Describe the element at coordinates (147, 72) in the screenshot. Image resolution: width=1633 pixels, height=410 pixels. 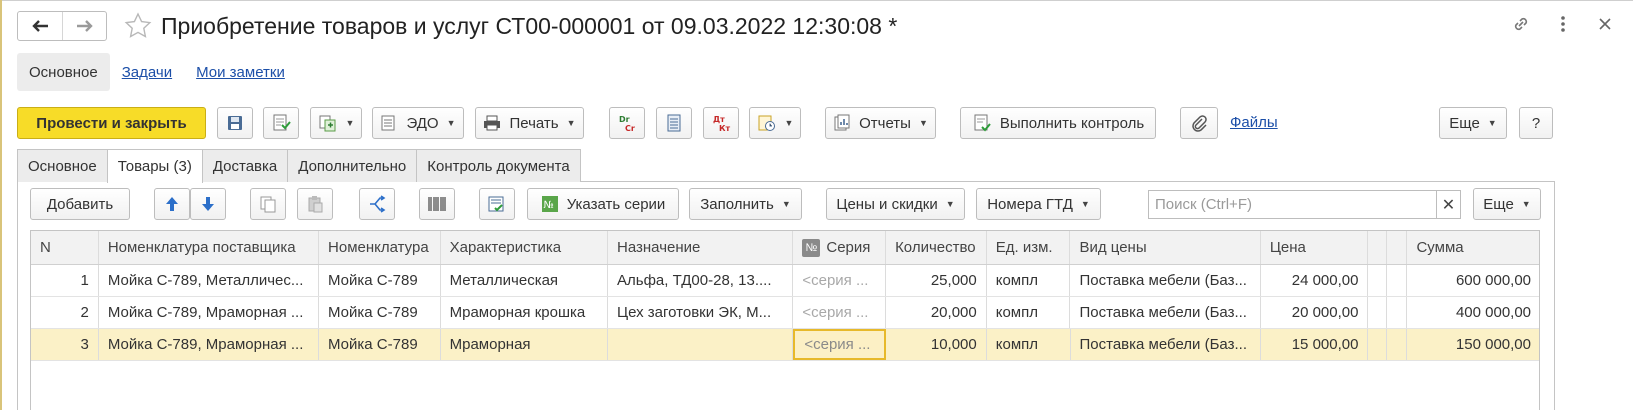
I see `section-tab-tasks: Задачи` at that location.